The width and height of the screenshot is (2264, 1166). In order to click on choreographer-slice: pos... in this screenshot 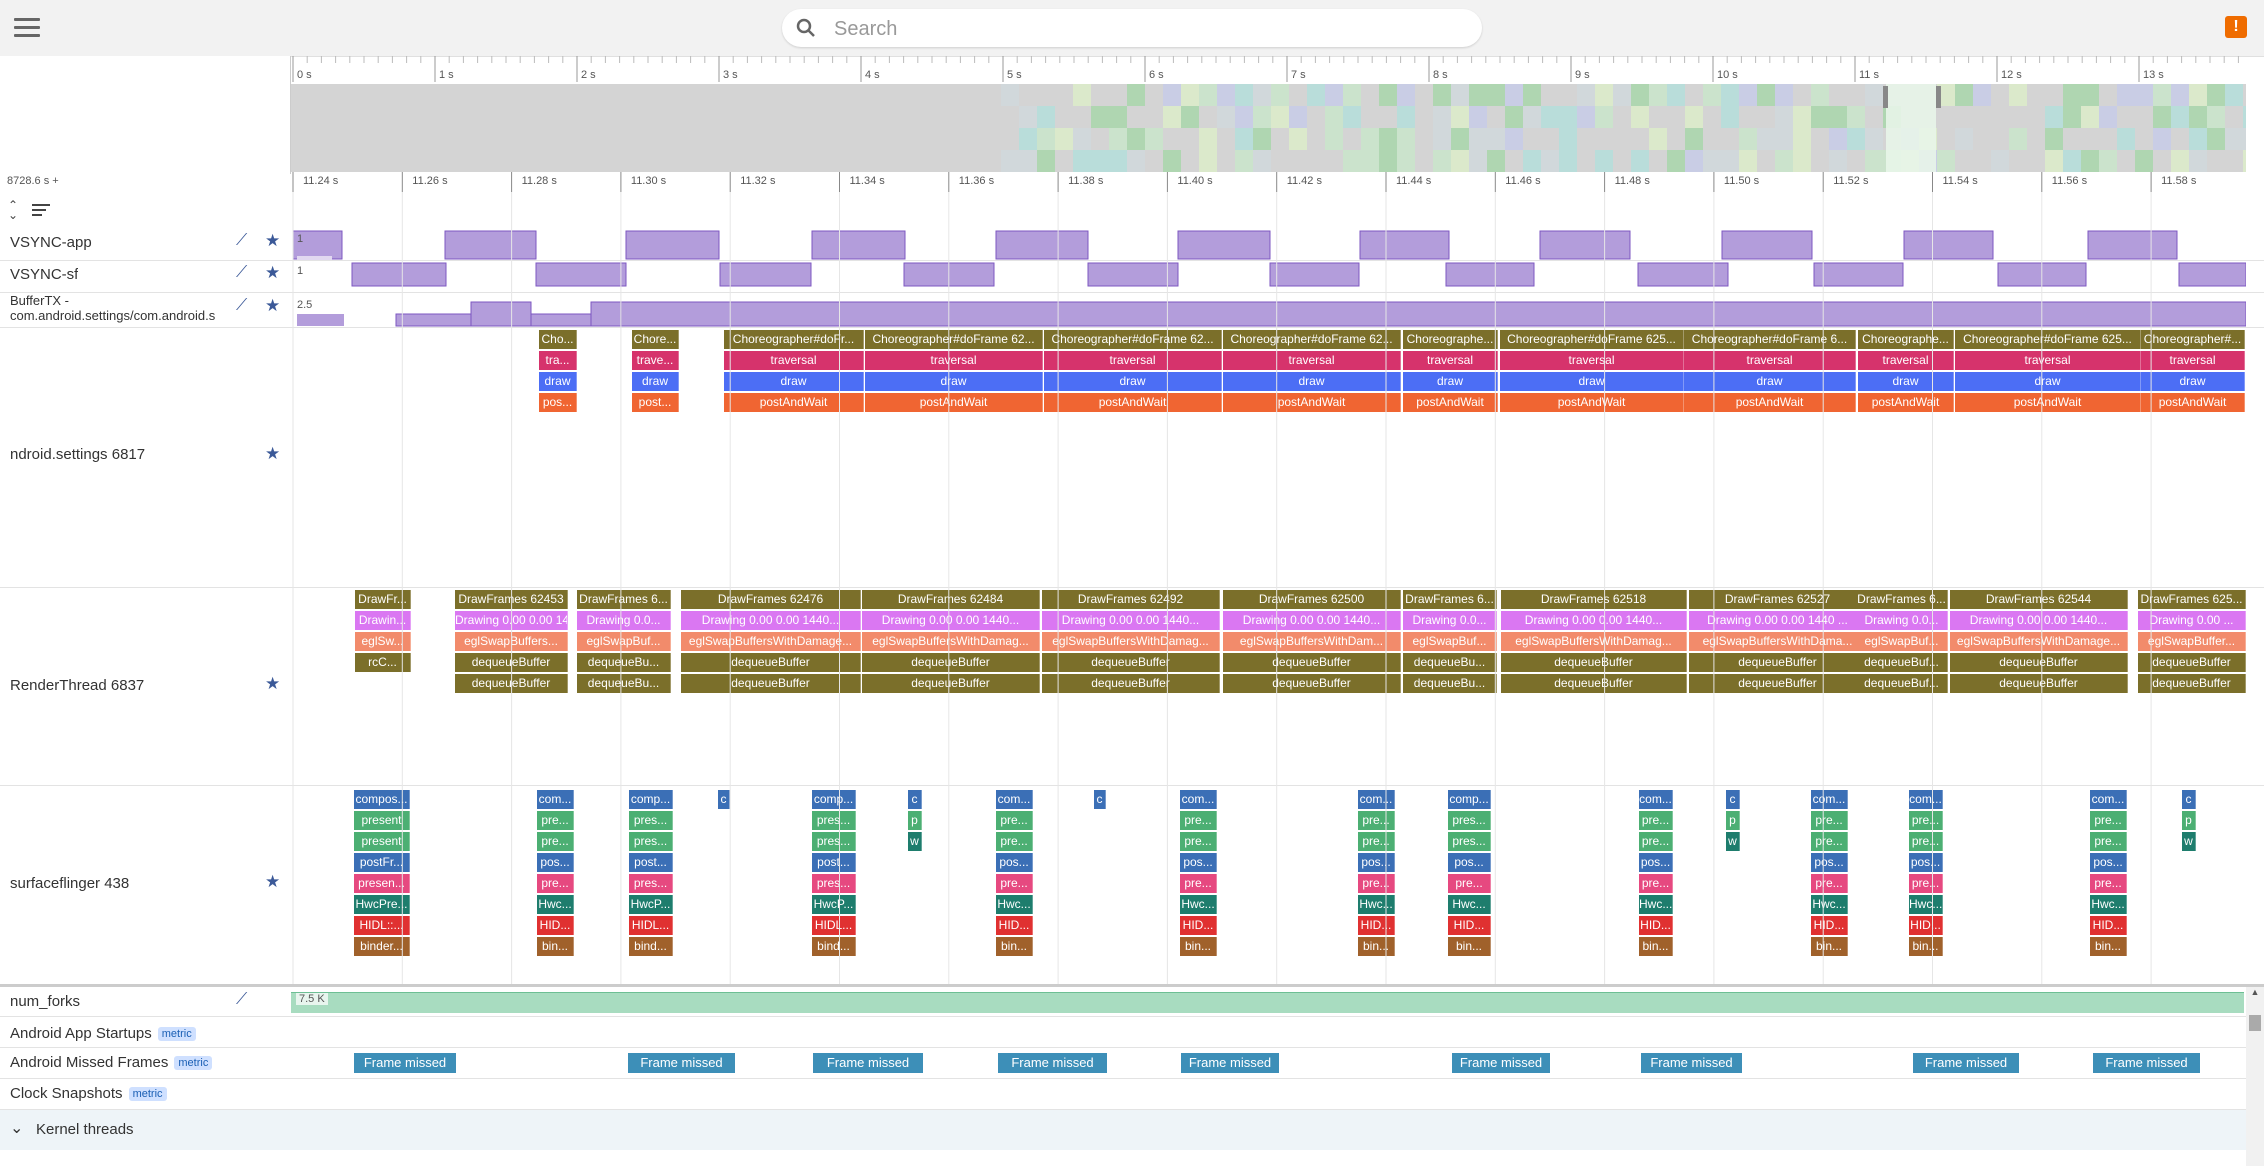, I will do `click(558, 402)`.